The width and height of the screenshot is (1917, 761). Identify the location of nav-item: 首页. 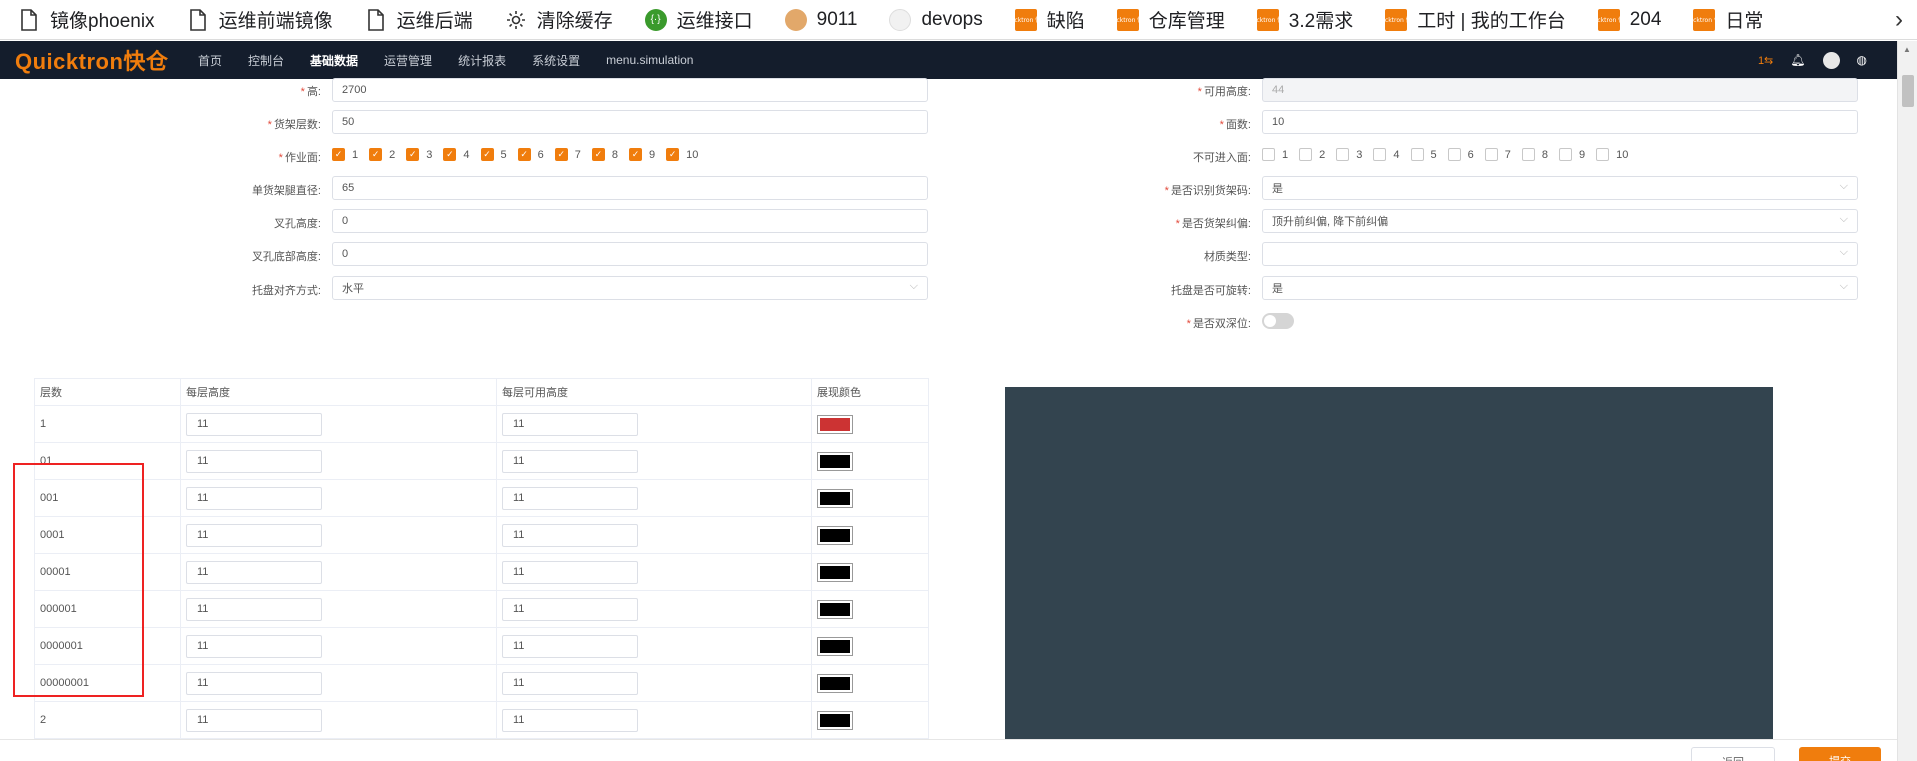
(210, 60).